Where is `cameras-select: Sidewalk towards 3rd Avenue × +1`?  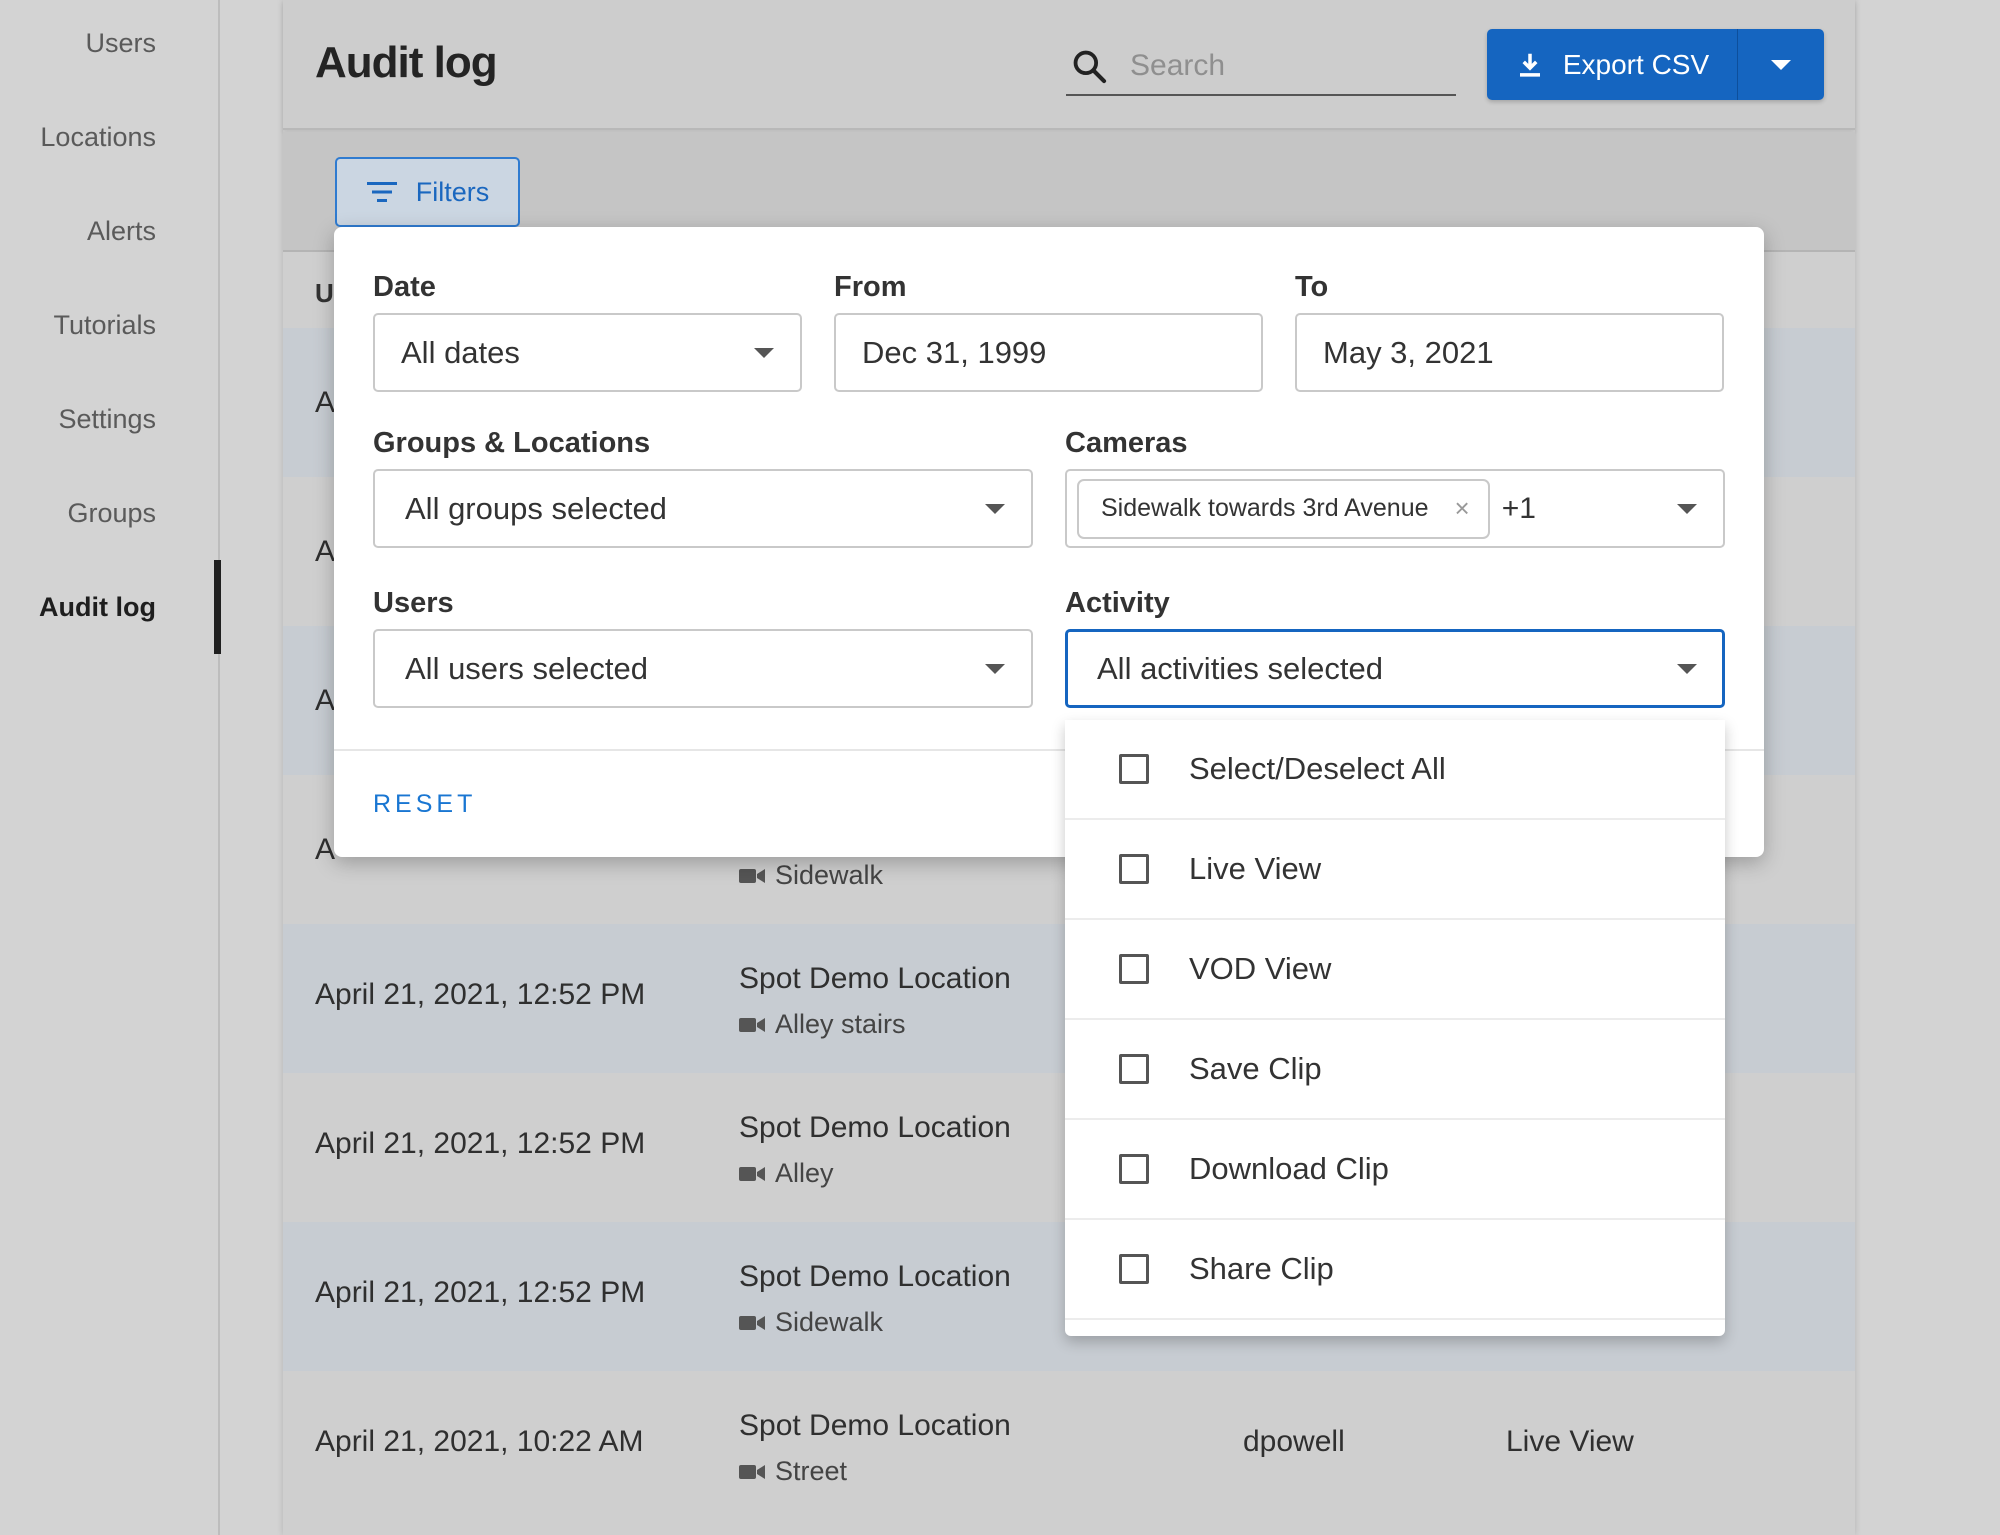 cameras-select: Sidewalk towards 3rd Avenue × +1 is located at coordinates (1395, 508).